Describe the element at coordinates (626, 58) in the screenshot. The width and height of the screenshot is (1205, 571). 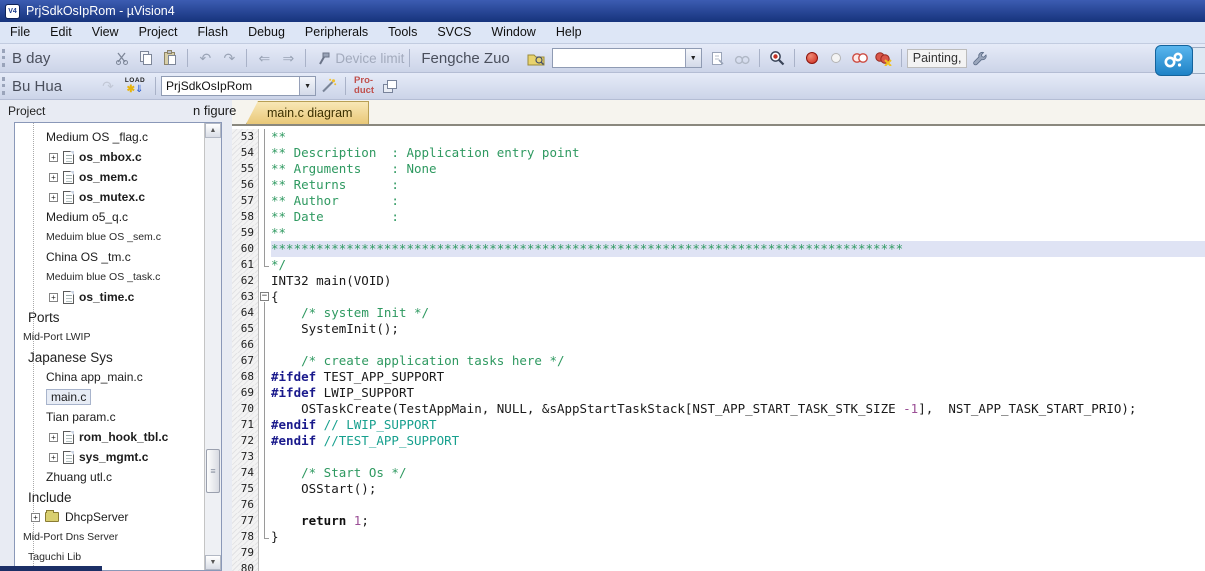
I see `search-combo: ▼` at that location.